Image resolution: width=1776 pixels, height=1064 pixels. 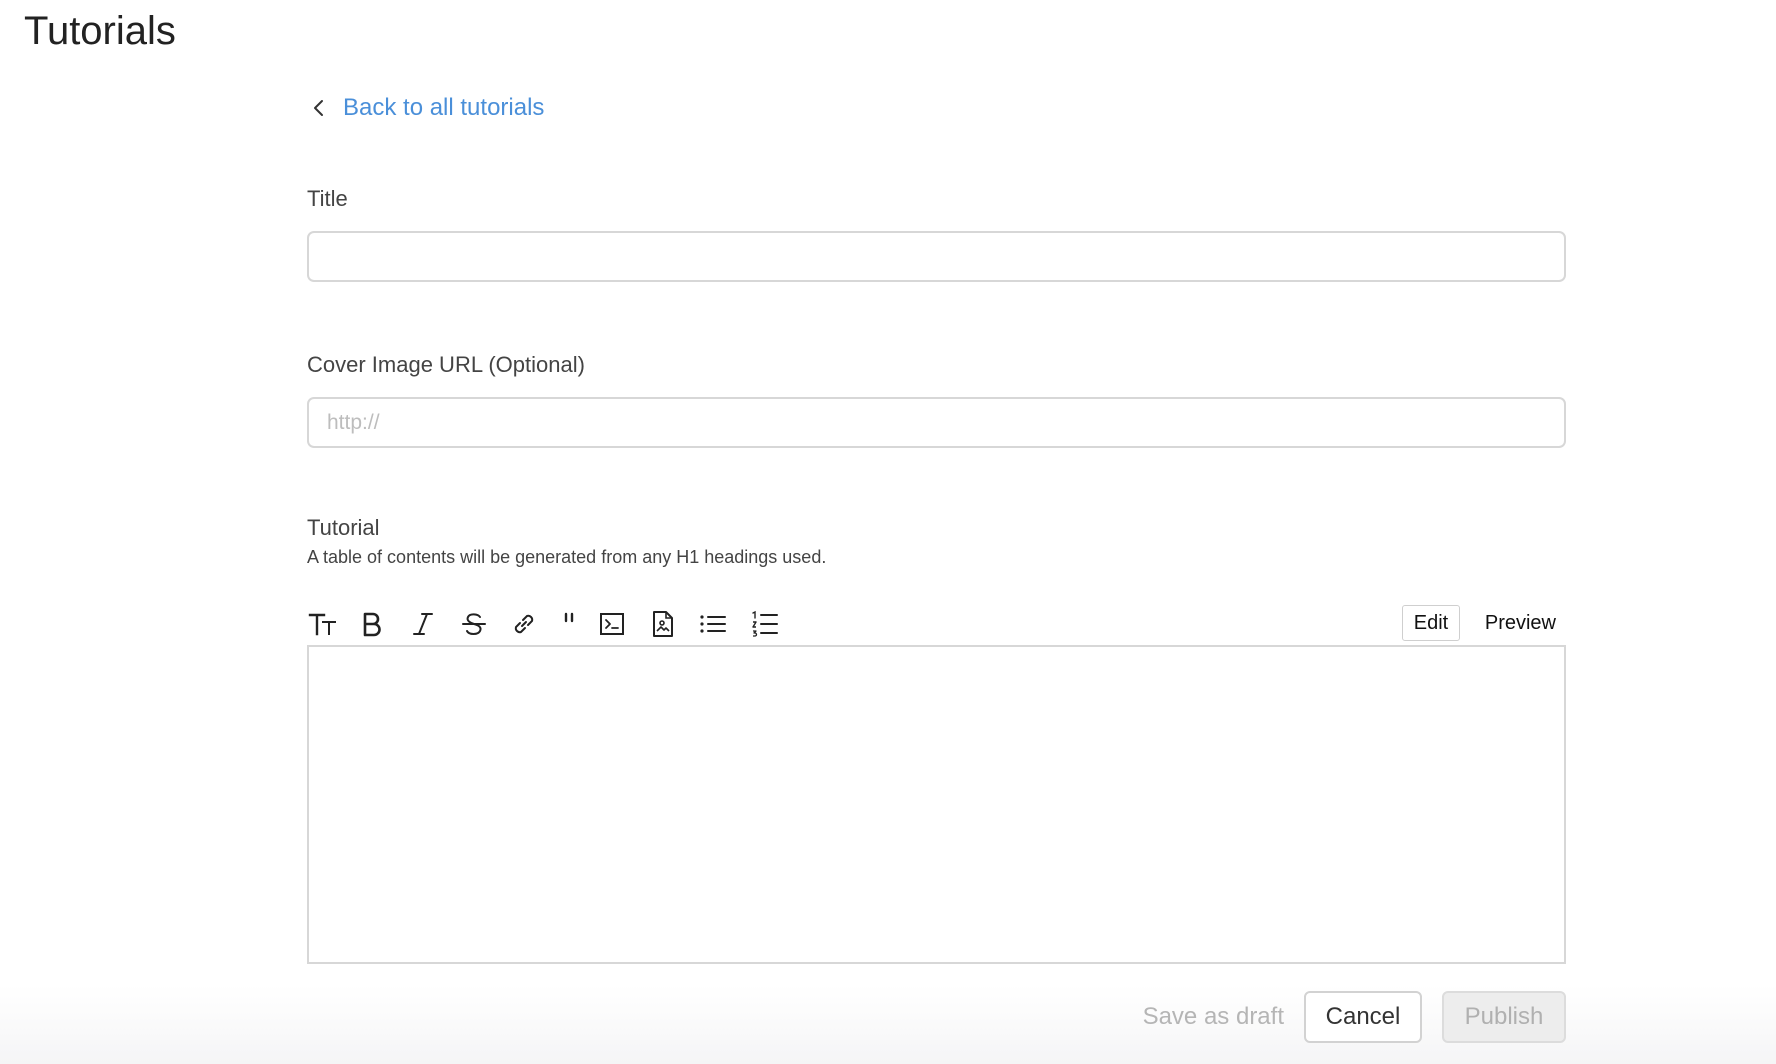 What do you see at coordinates (444, 107) in the screenshot?
I see `back-link-label: Back to all tutorials` at bounding box center [444, 107].